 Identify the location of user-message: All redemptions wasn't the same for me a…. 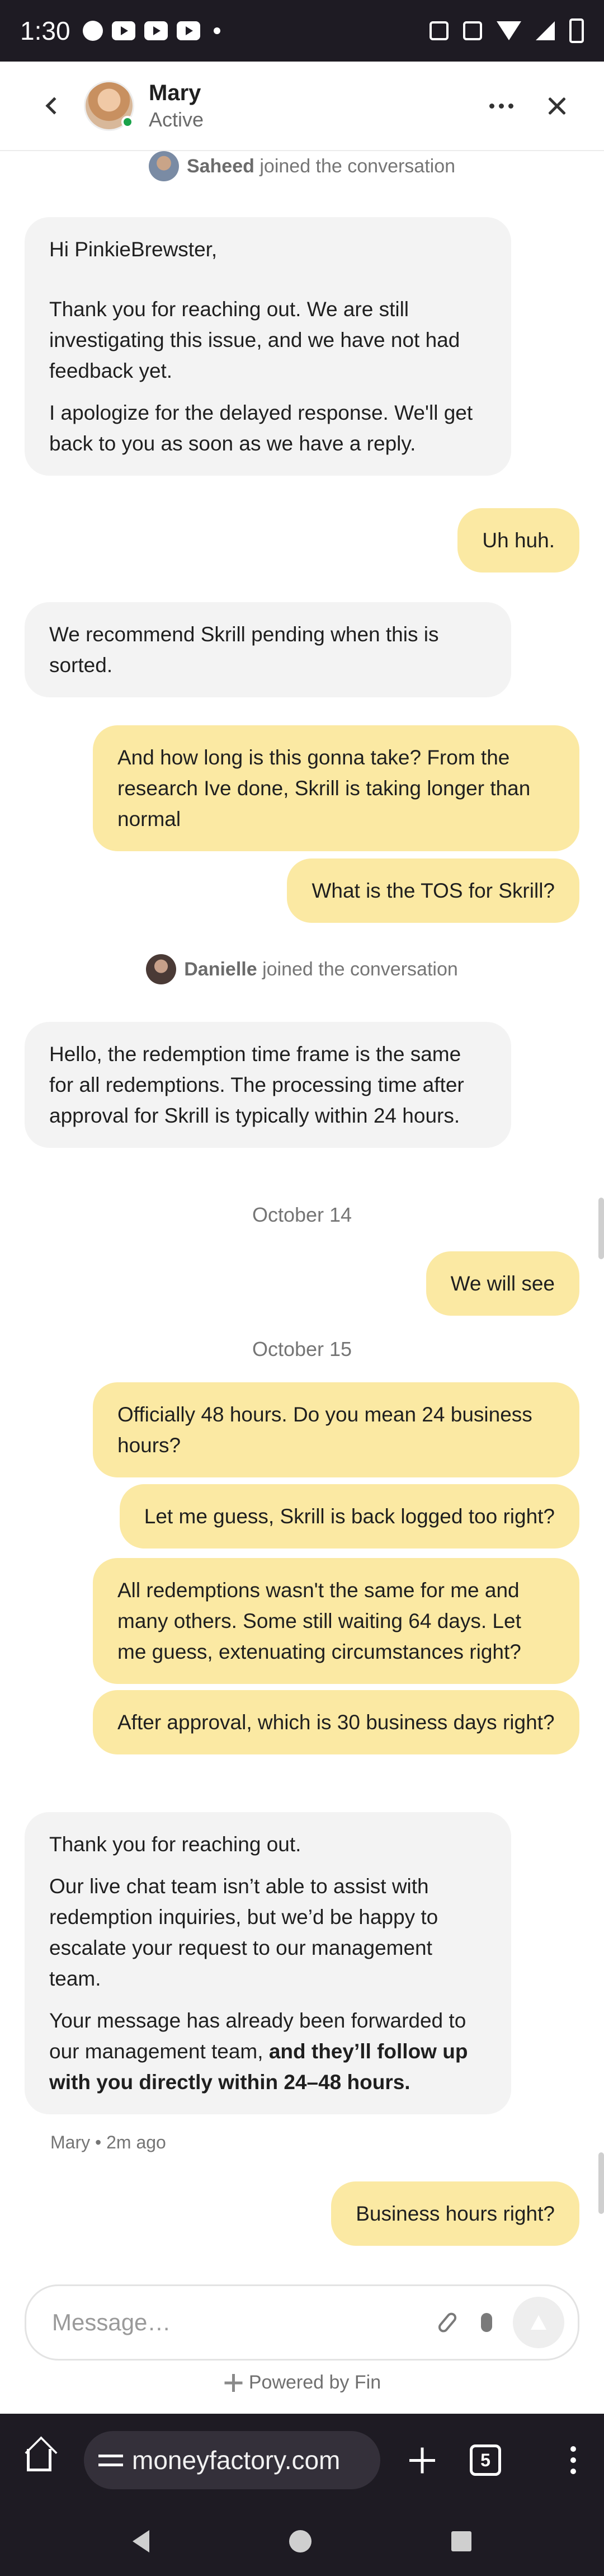
(336, 1621).